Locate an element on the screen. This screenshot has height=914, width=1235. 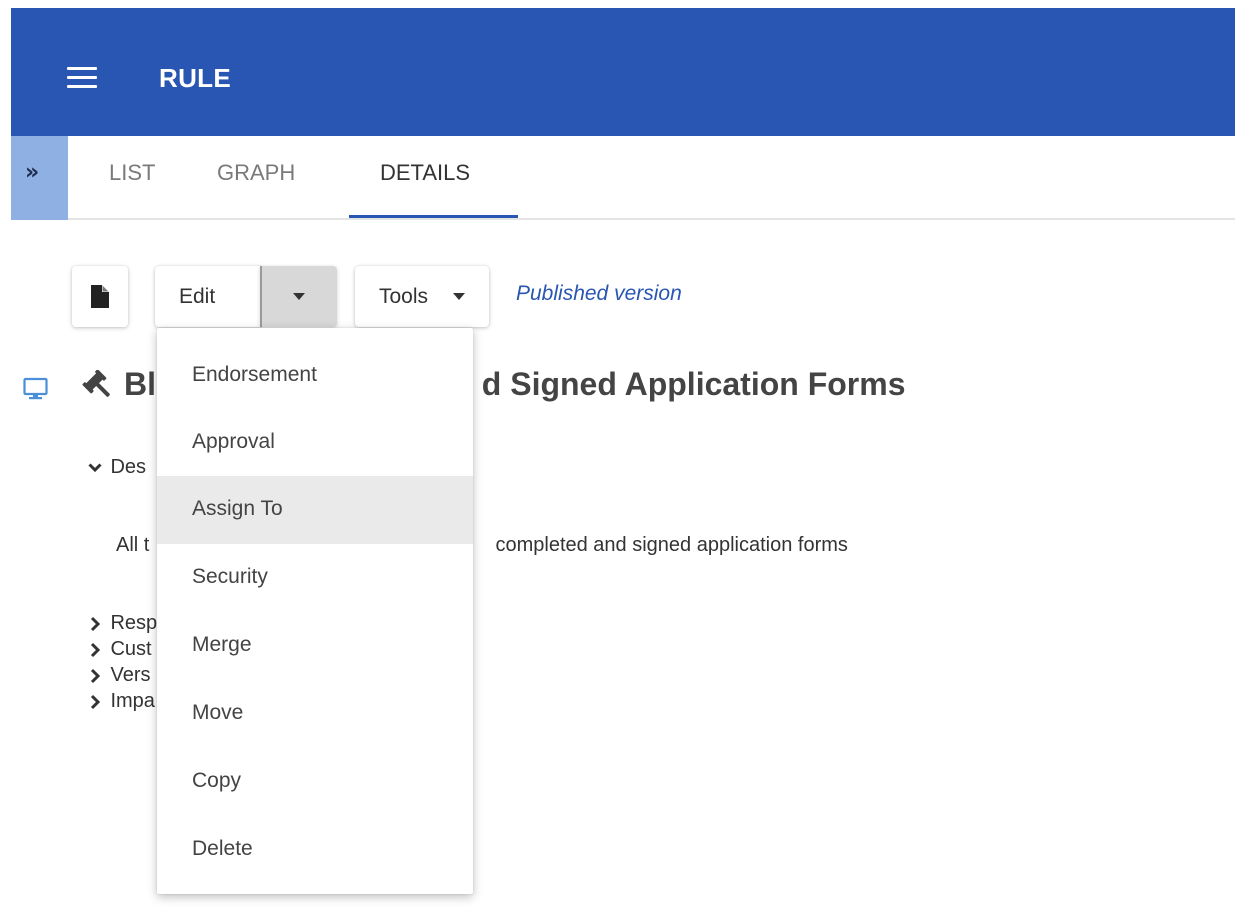
chevron-down-icon is located at coordinates (95, 467).